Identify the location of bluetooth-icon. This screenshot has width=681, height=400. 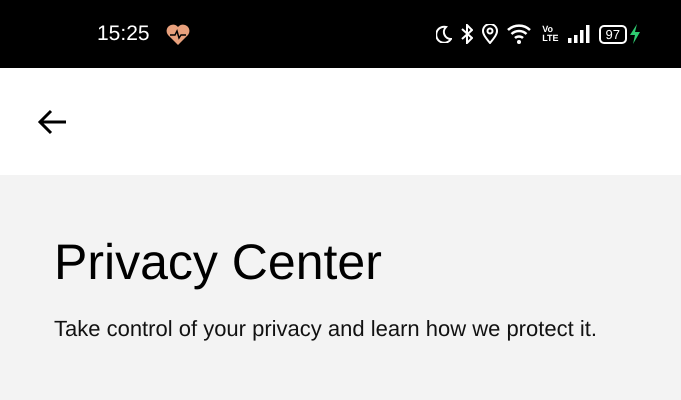
(467, 34).